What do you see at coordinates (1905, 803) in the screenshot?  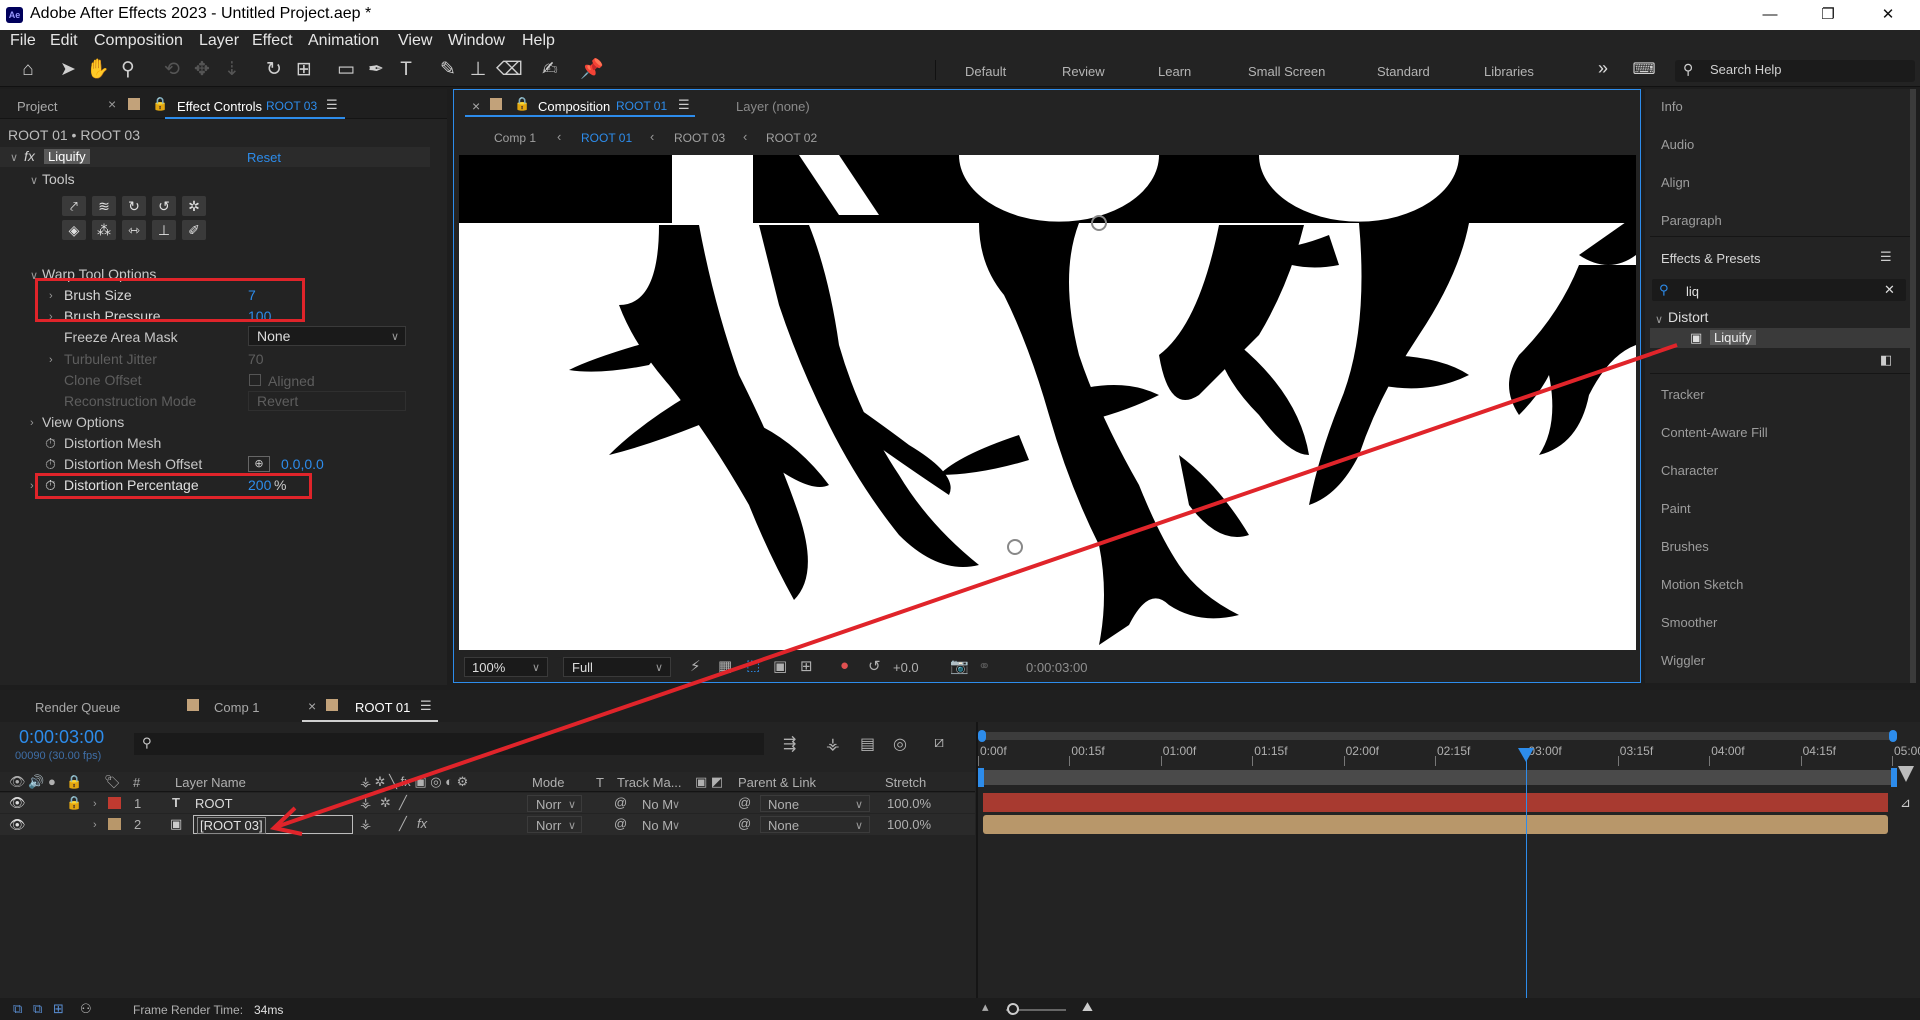 I see `pin-icon: ⊿` at bounding box center [1905, 803].